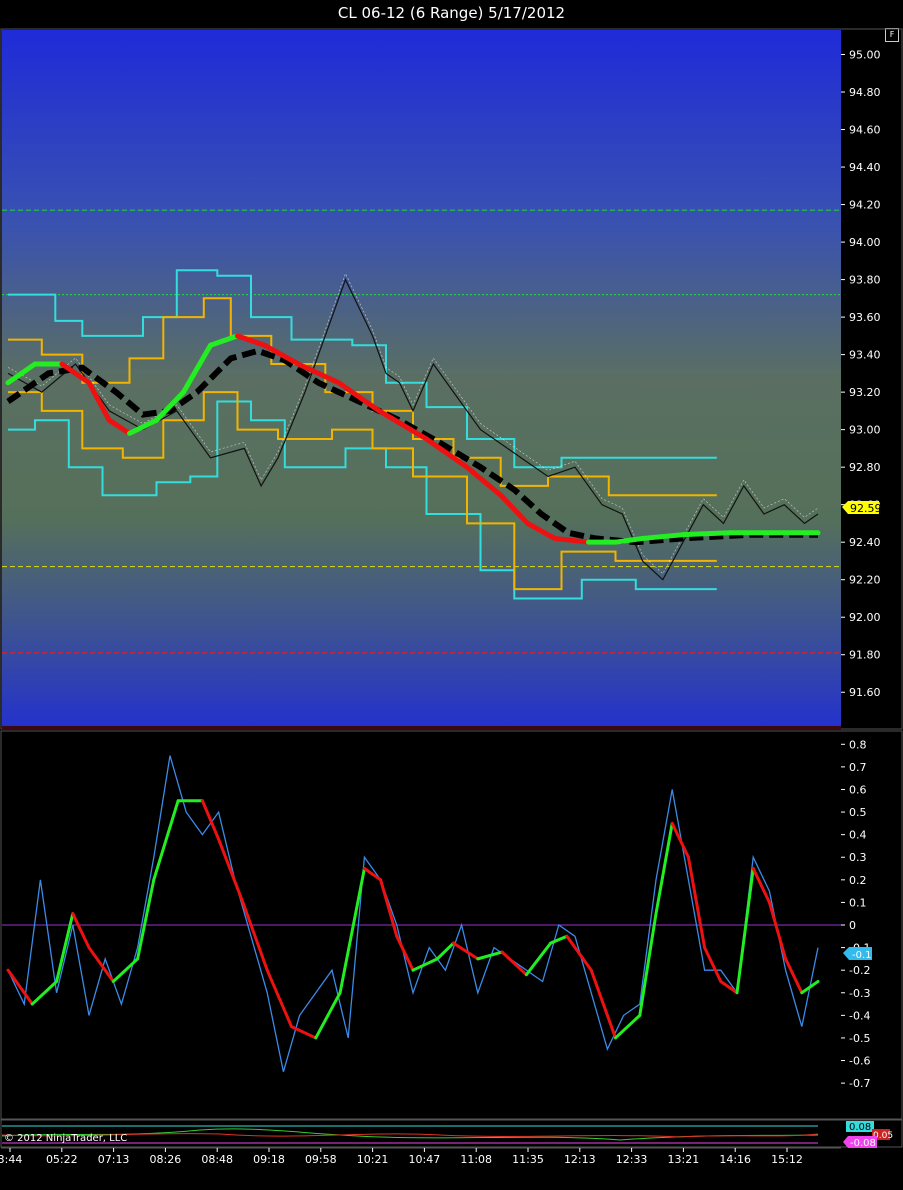 The image size is (903, 1190). Describe the element at coordinates (787, 1159) in the screenshot. I see `x-tick-label: 15:12` at that location.